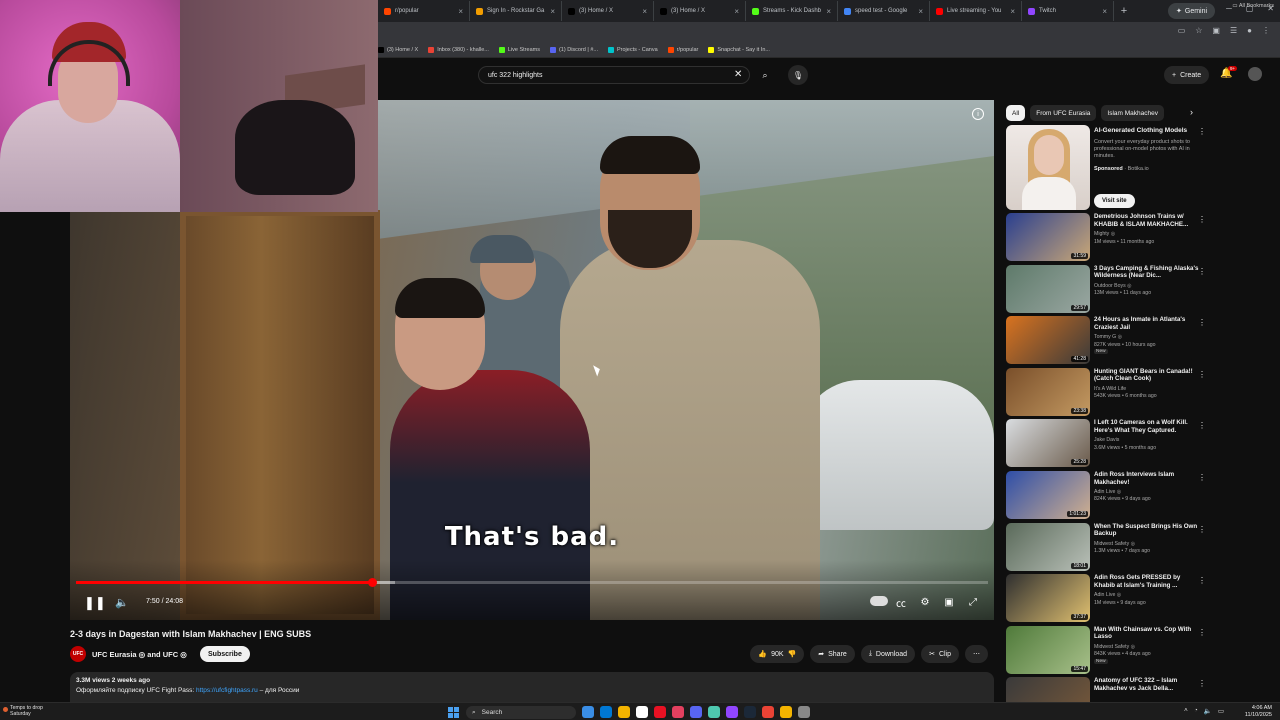 Image resolution: width=1280 pixels, height=720 pixels. I want to click on filter-chip: Islam Makhachev, so click(1132, 113).